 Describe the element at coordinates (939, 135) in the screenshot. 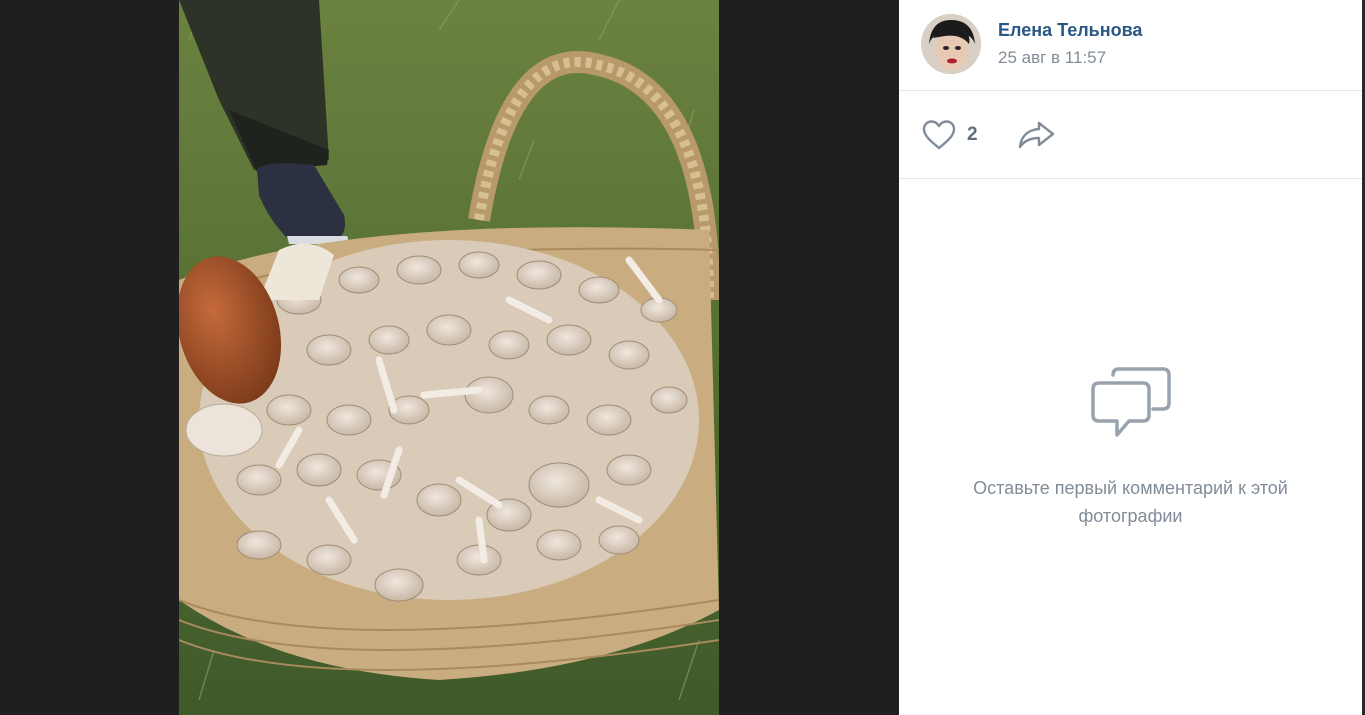

I see `heart-icon` at that location.